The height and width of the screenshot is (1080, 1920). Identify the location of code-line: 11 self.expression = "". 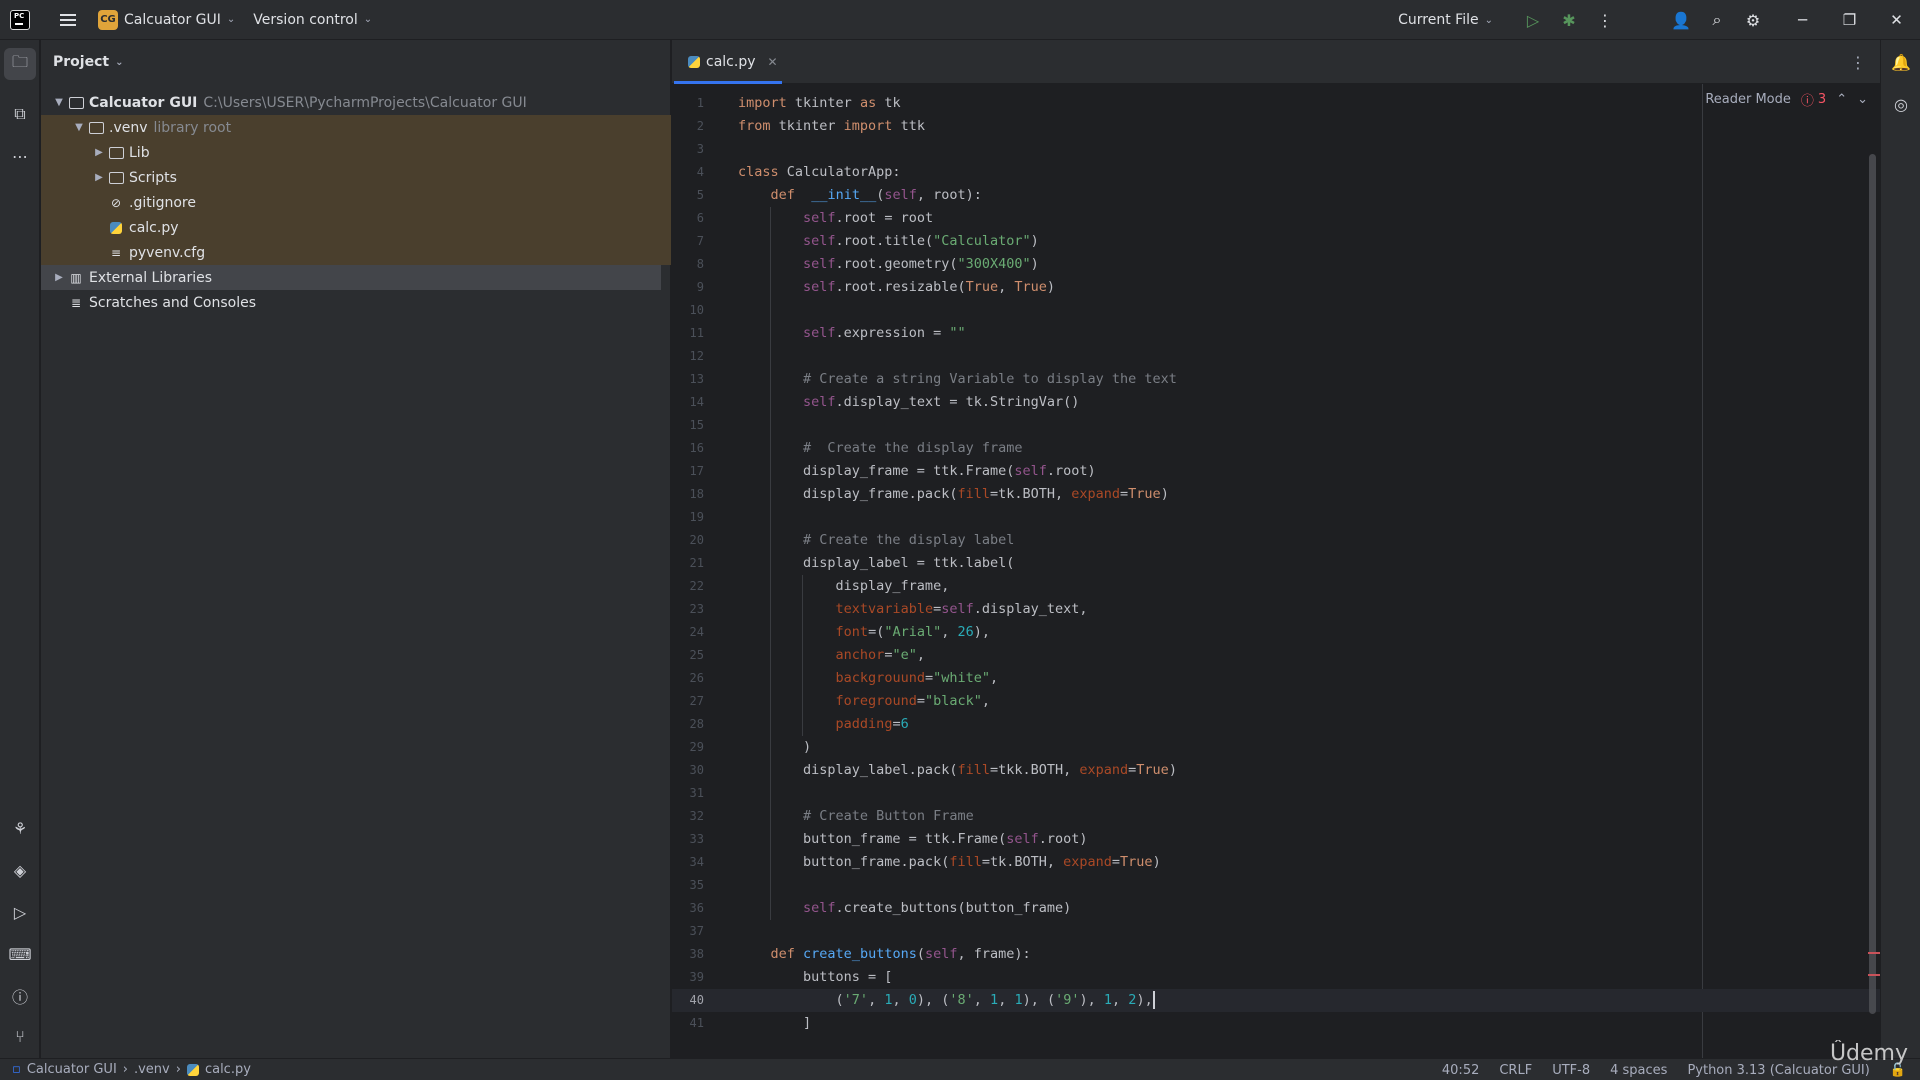
(1276, 333).